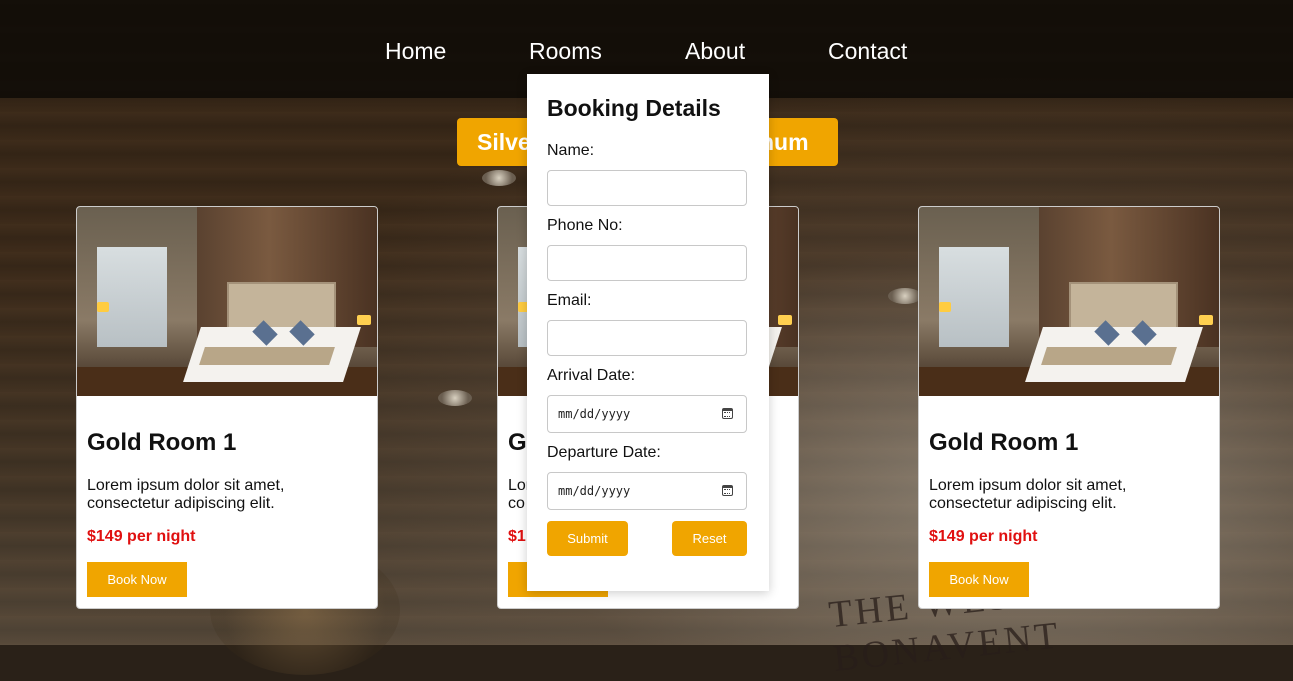 The height and width of the screenshot is (681, 1293). What do you see at coordinates (647, 414) in the screenshot?
I see `arrival-date-field: mm/dd/yyyy` at bounding box center [647, 414].